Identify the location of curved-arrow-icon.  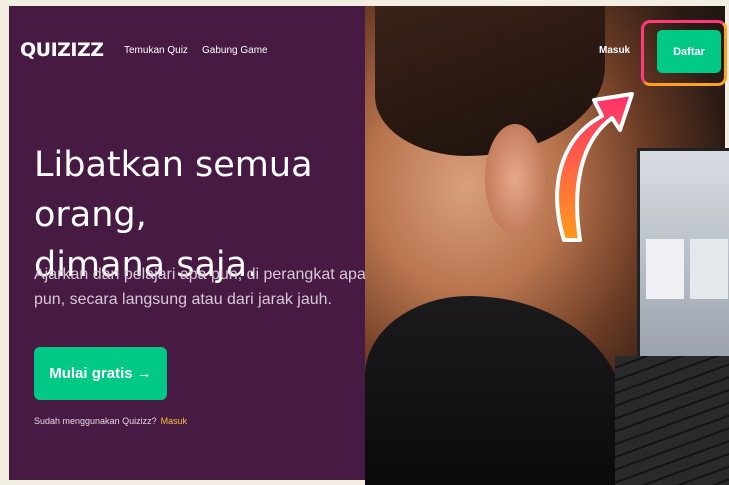
(594, 167).